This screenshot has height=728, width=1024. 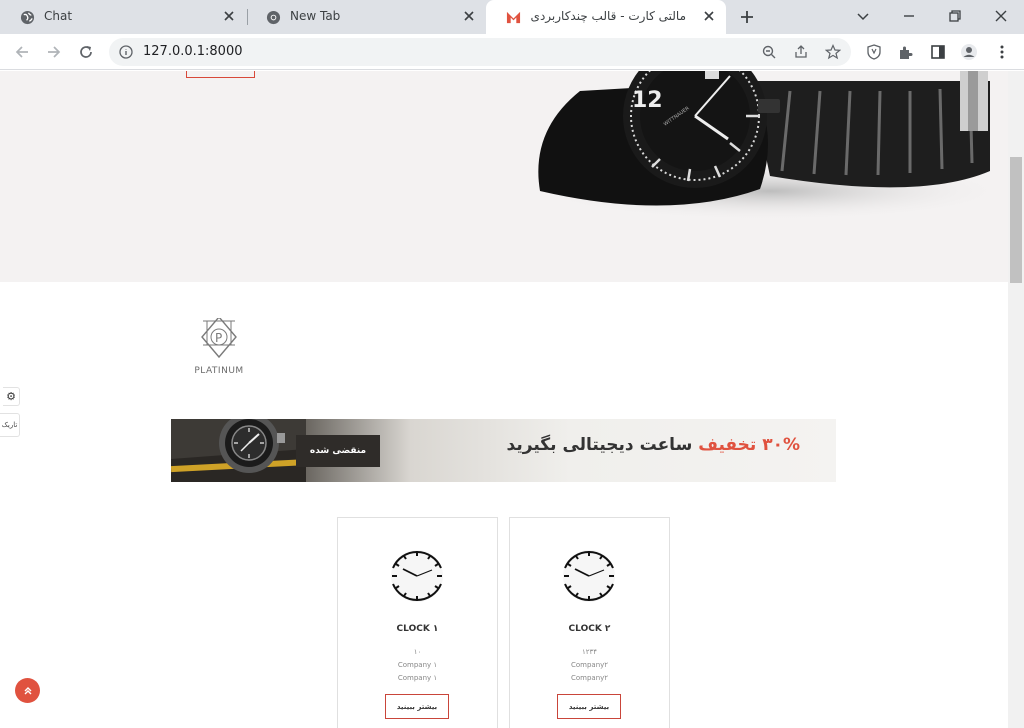 What do you see at coordinates (1001, 16) in the screenshot?
I see `close-window-icon` at bounding box center [1001, 16].